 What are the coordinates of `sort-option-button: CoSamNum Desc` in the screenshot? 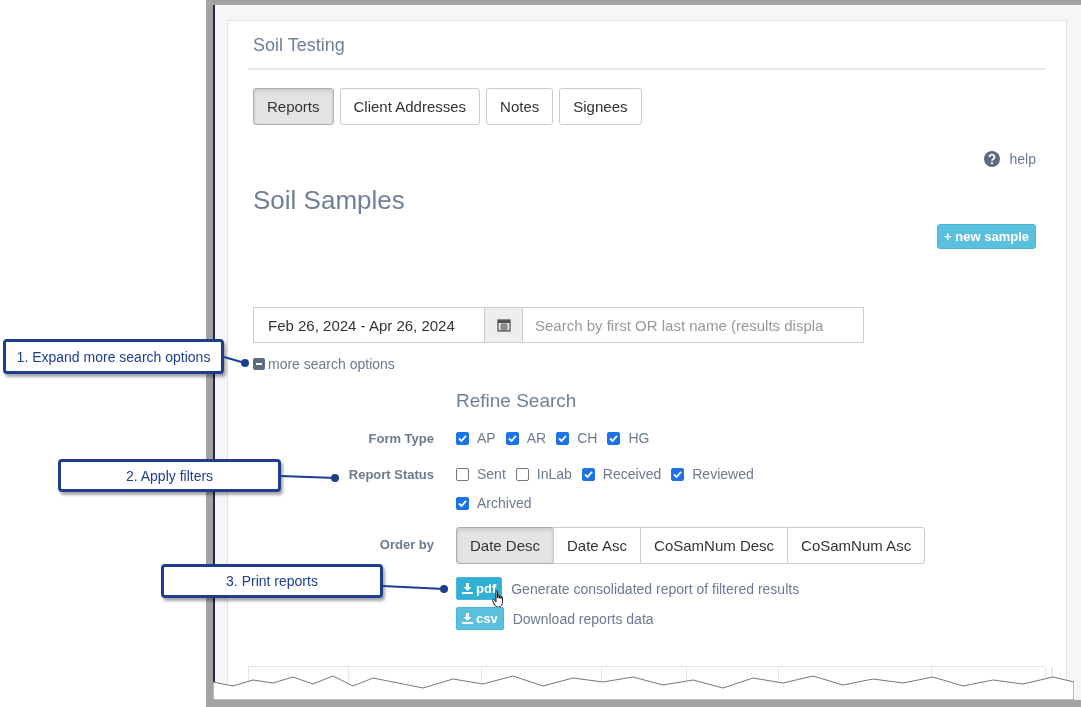 It's located at (714, 545).